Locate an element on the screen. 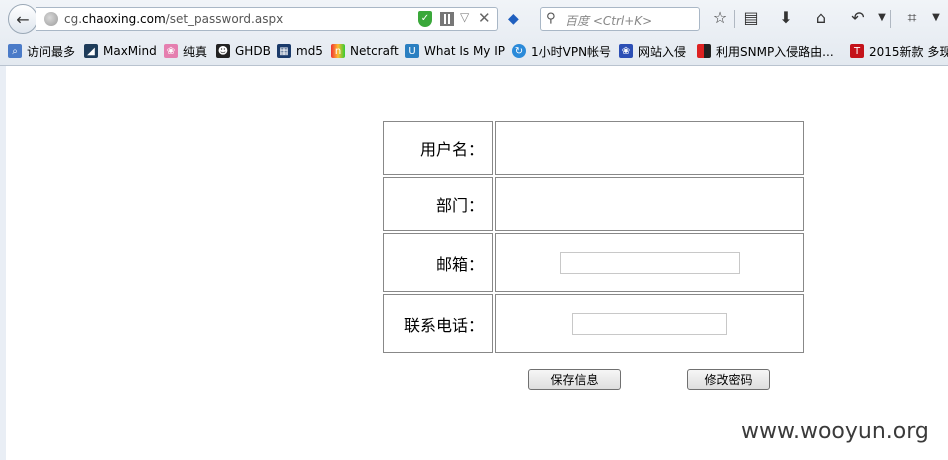 The image size is (948, 460). bookmark-item: T 2015新款 多现 is located at coordinates (899, 51).